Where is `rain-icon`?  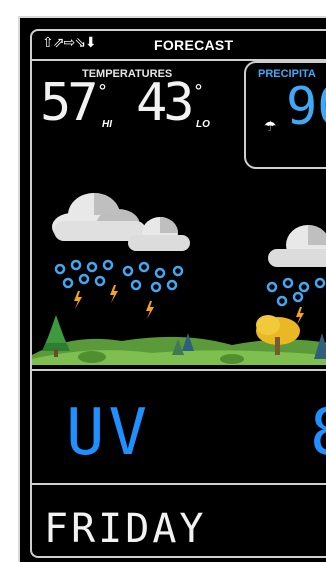 rain-icon is located at coordinates (190, 283).